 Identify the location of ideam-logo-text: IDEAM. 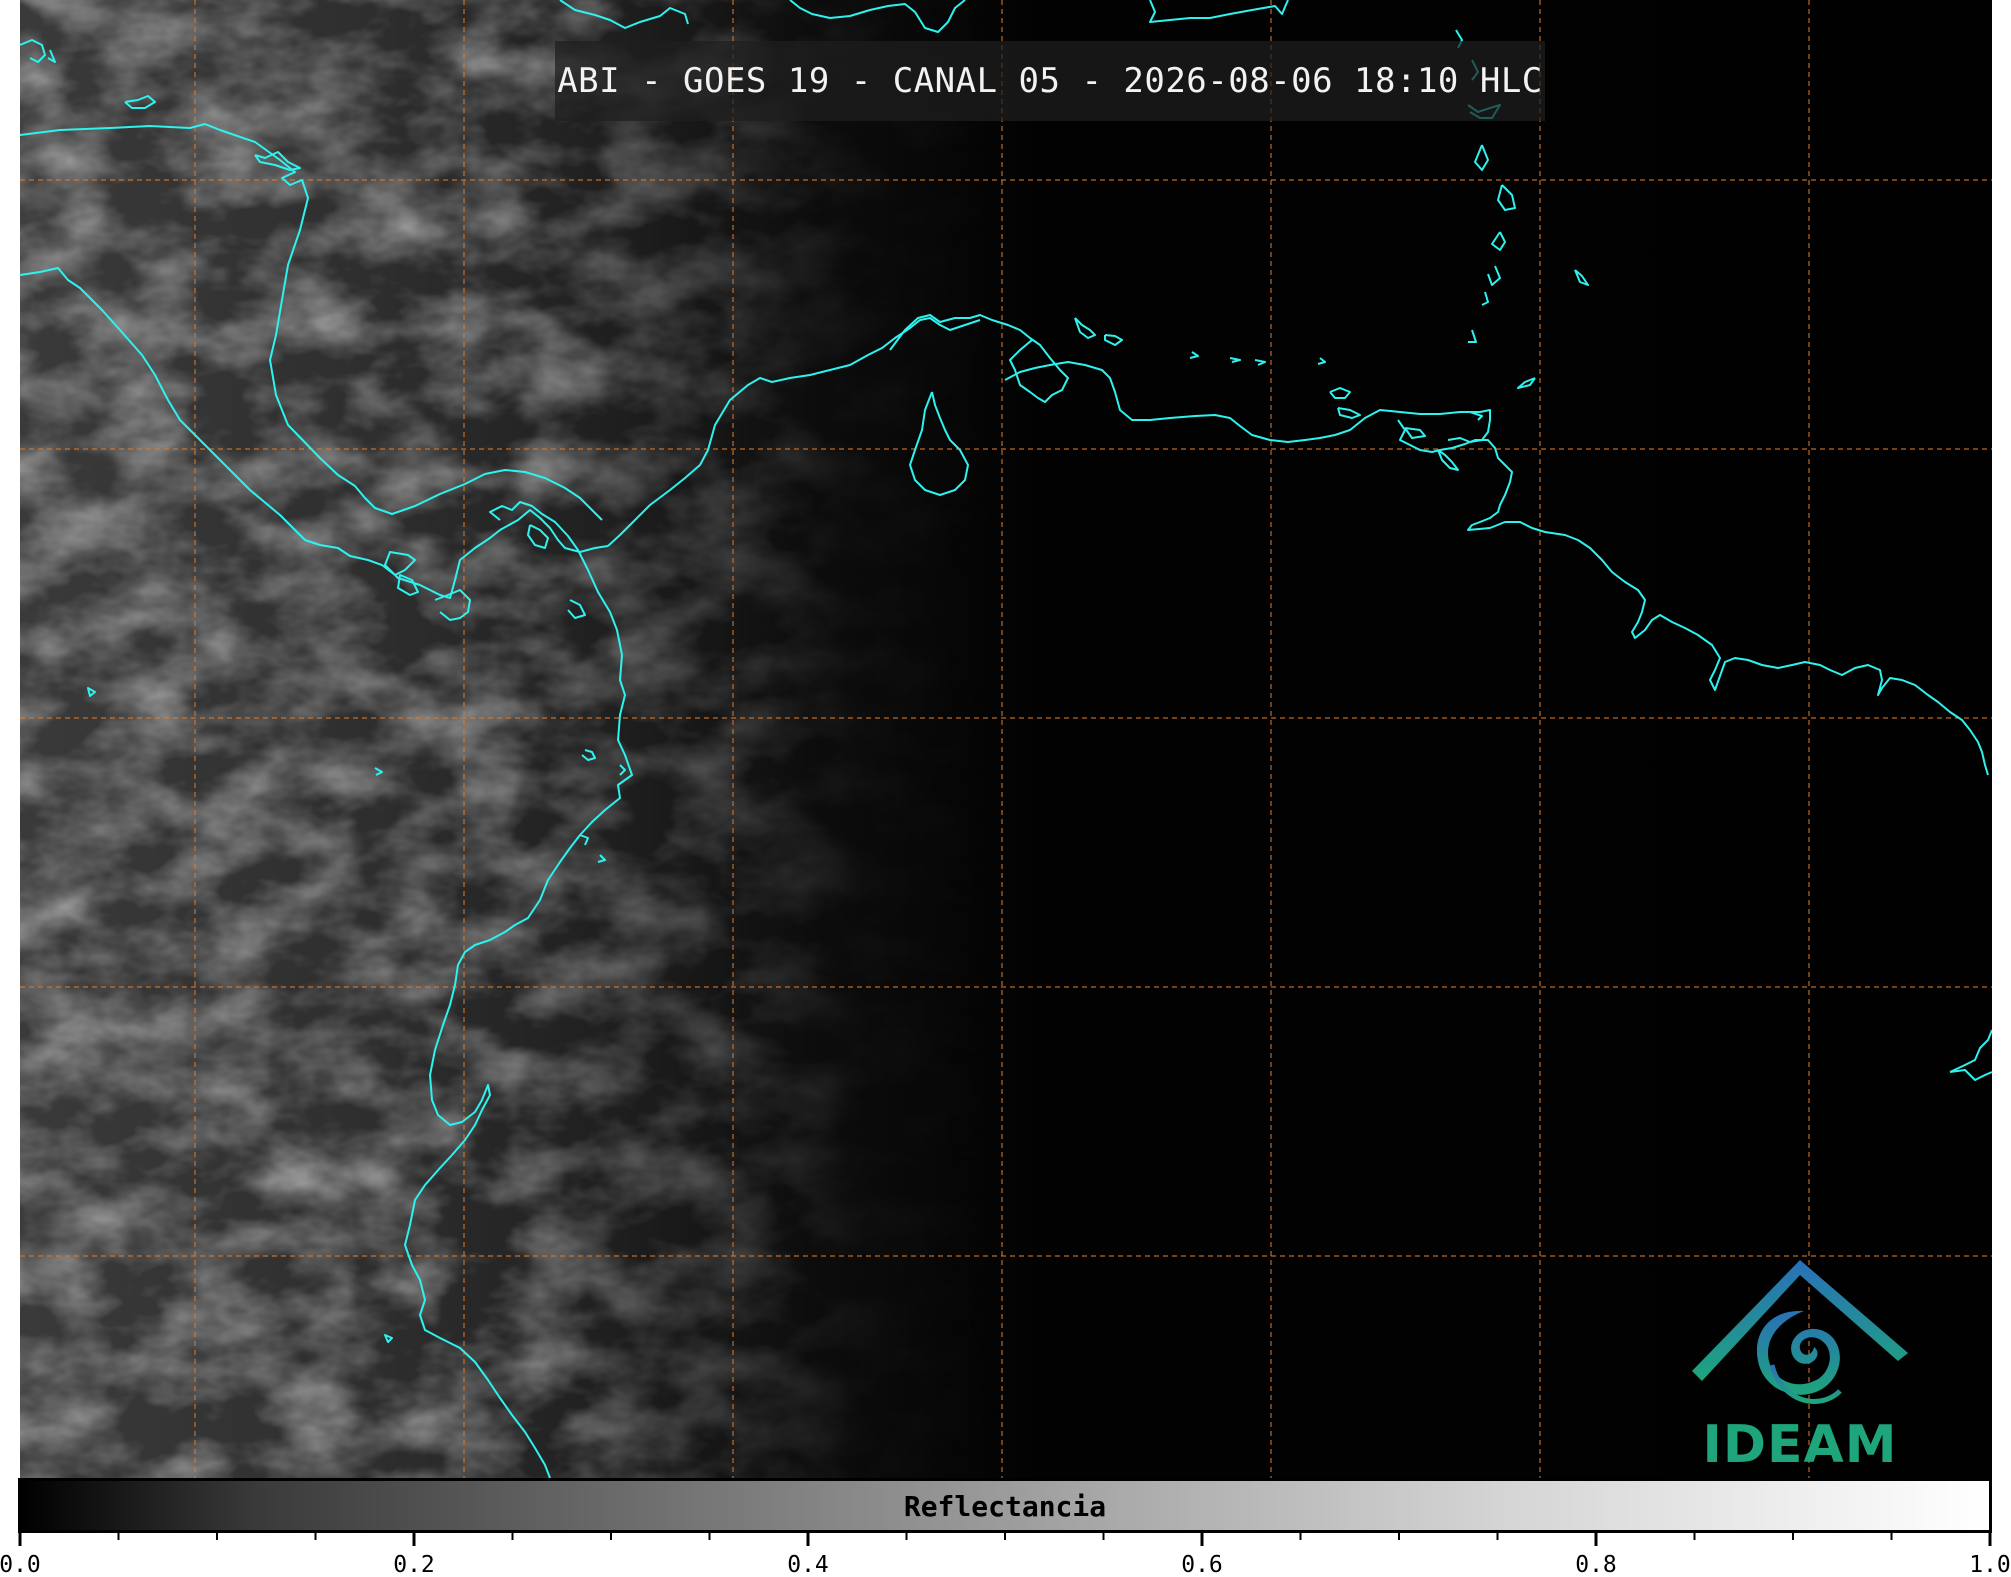
(1800, 1445).